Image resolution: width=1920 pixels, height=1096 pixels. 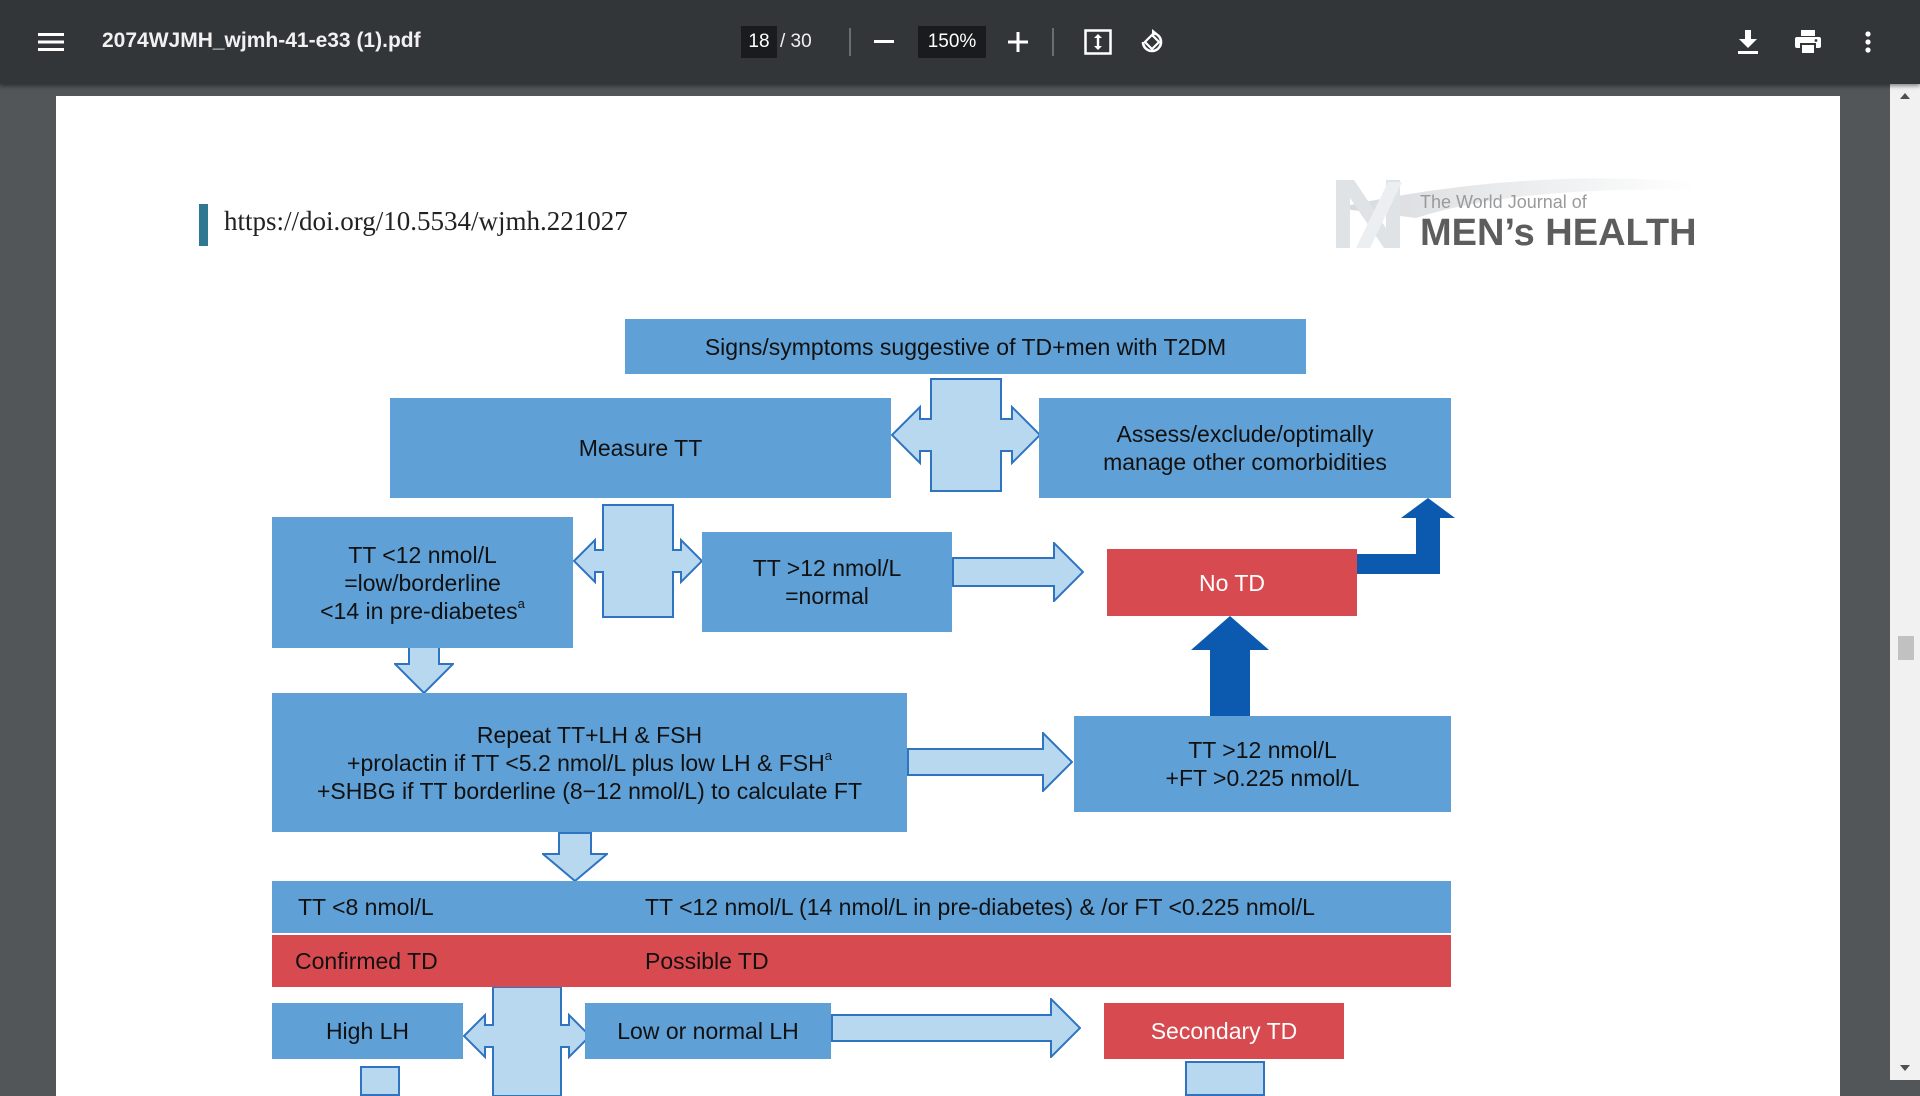 I want to click on flow-box-measure-tt: Measure TT, so click(x=640, y=448).